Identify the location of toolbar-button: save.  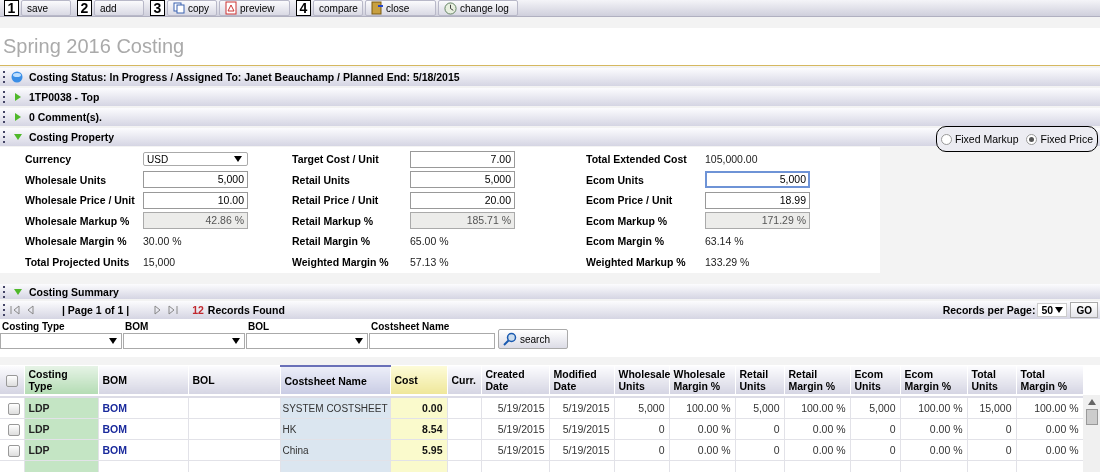
(46, 8).